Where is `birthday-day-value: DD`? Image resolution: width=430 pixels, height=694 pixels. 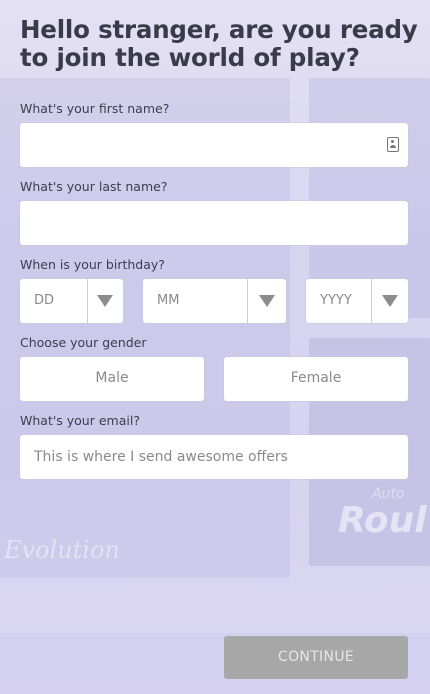
birthday-day-value: DD is located at coordinates (44, 300).